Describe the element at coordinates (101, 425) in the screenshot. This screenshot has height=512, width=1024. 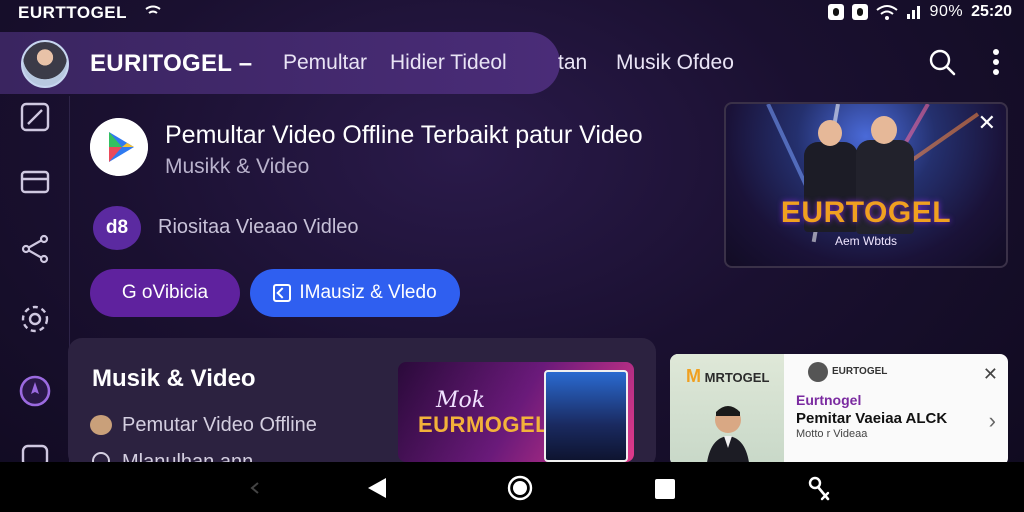
I see `user-icon` at that location.